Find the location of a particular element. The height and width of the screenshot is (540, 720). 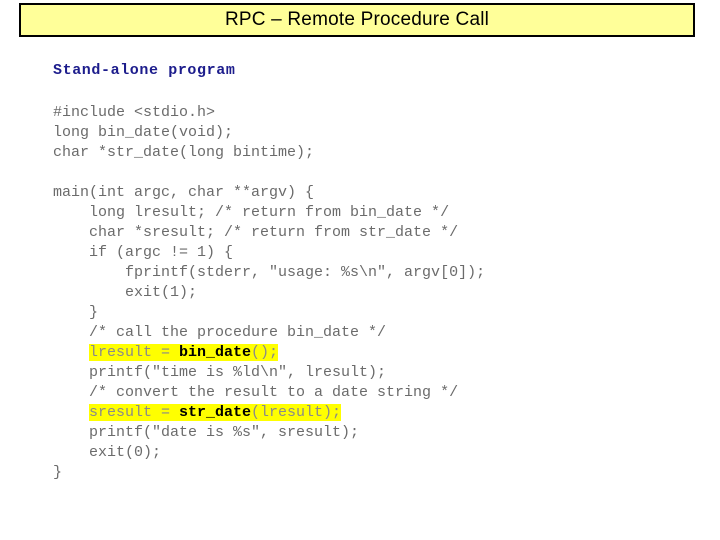

code-line: char *str_date(long bintime); is located at coordinates (184, 152).